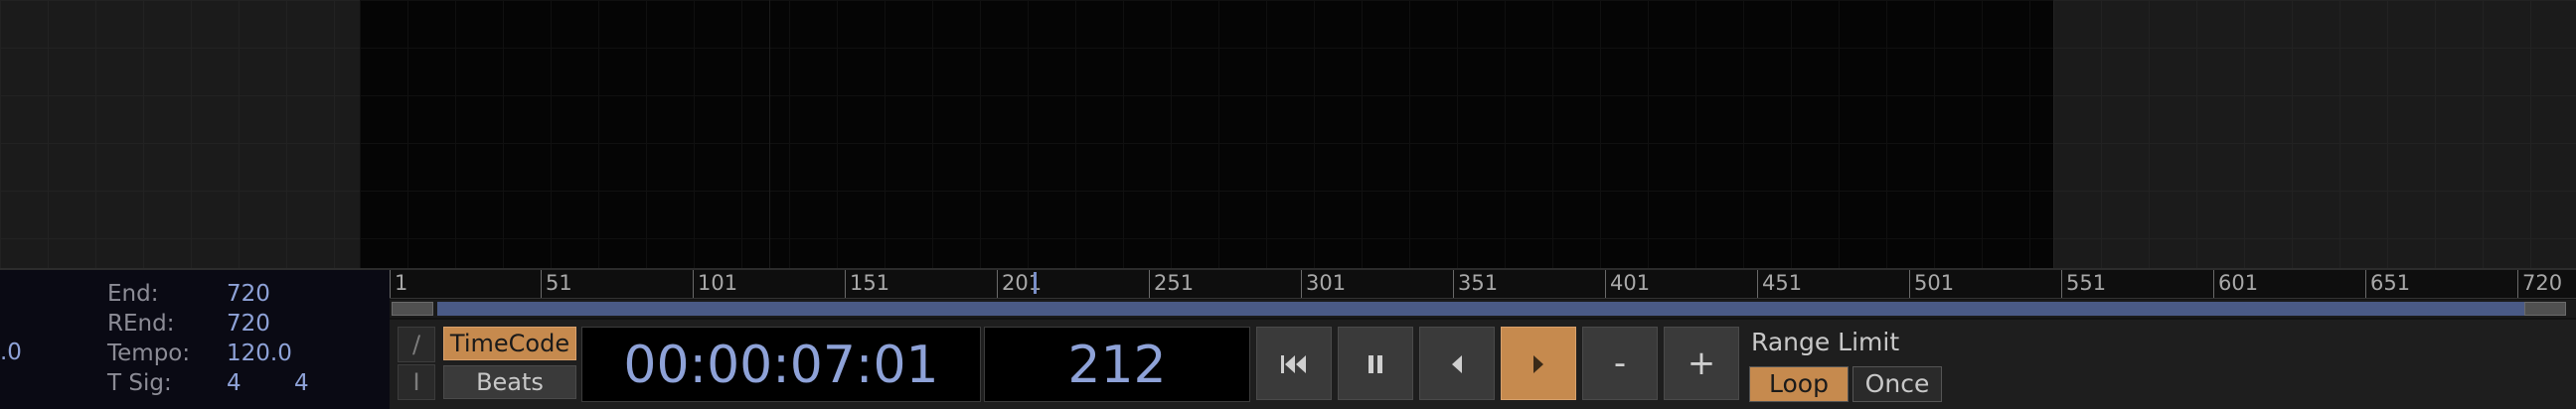 The image size is (2576, 409). I want to click on ruler-tick: 101, so click(715, 284).